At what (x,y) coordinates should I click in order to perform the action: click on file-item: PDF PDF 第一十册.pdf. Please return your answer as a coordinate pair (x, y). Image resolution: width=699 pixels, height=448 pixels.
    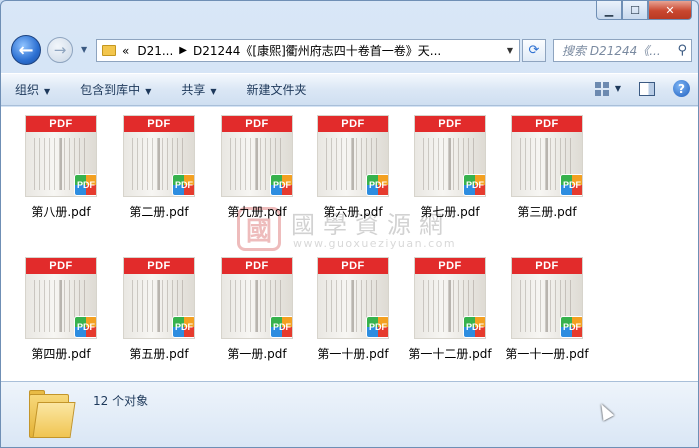
    Looking at the image, I should click on (353, 309).